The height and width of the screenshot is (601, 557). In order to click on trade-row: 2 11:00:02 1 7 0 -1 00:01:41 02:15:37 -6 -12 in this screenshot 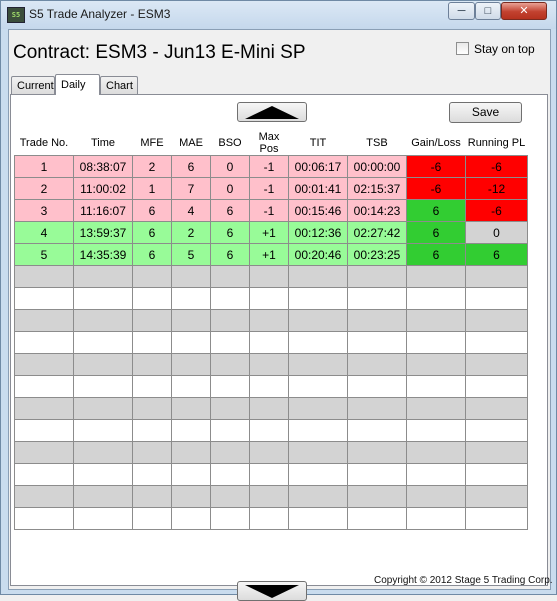, I will do `click(271, 188)`.